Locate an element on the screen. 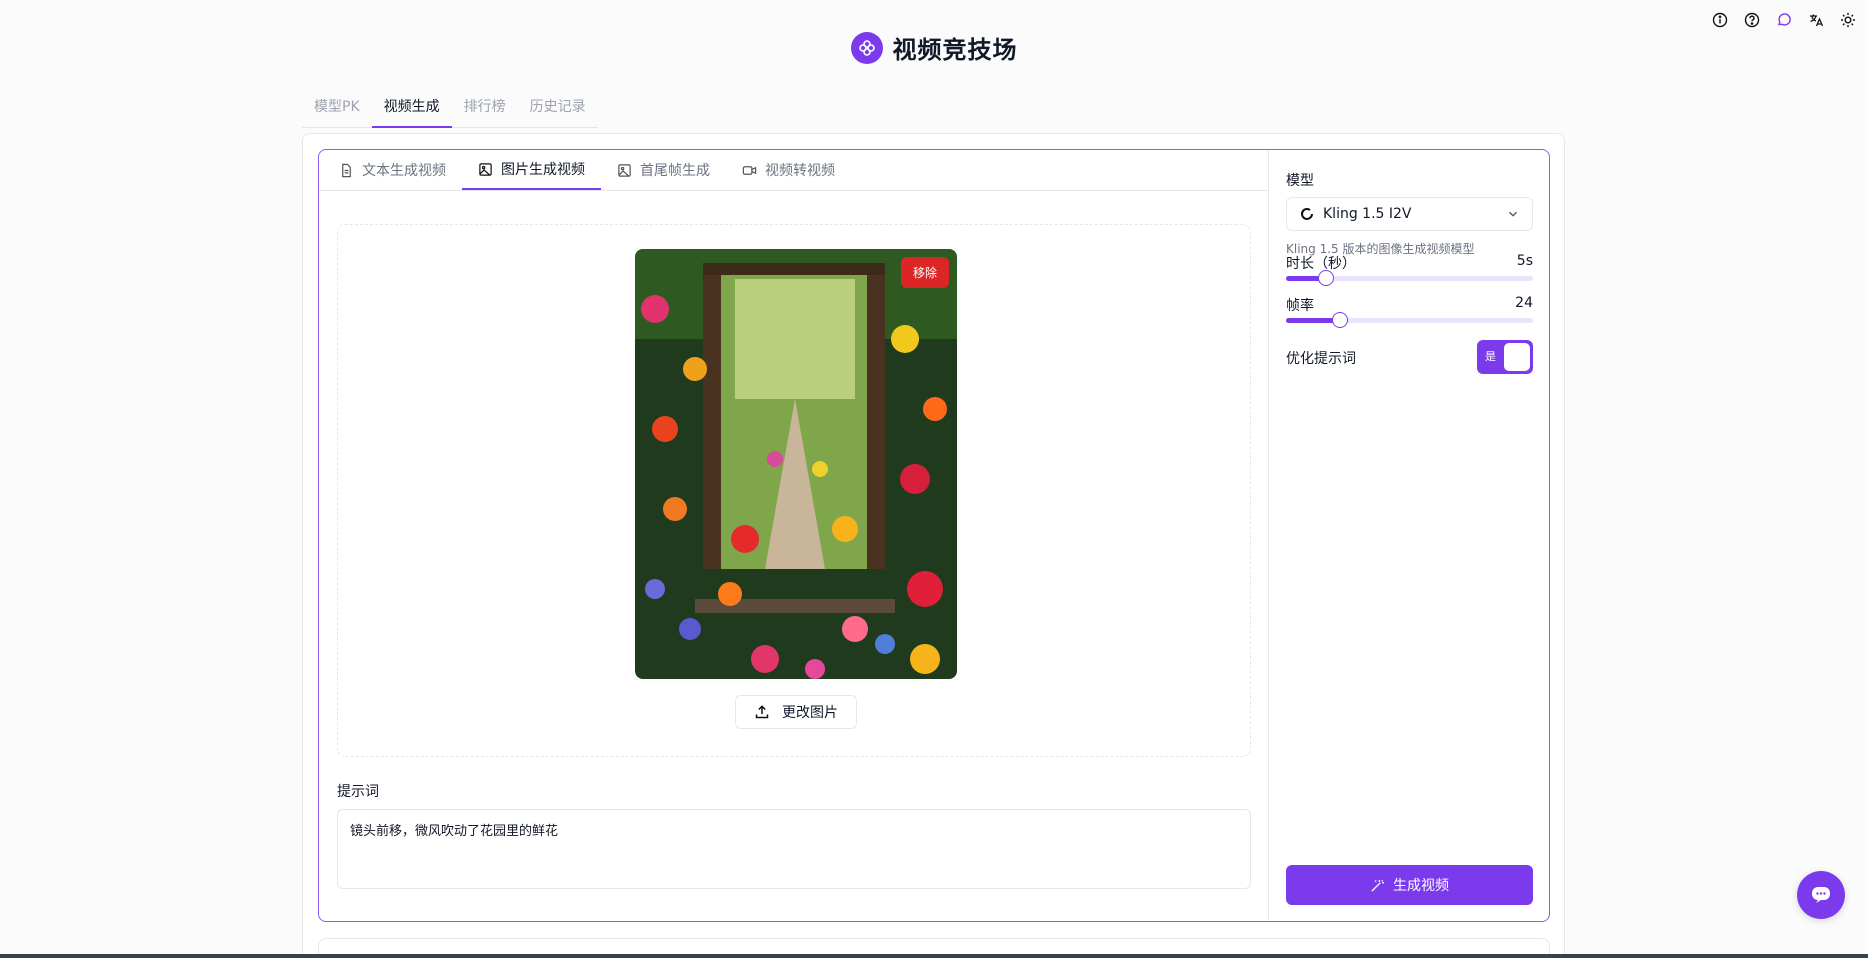 This screenshot has height=958, width=1868. info-icon is located at coordinates (1720, 20).